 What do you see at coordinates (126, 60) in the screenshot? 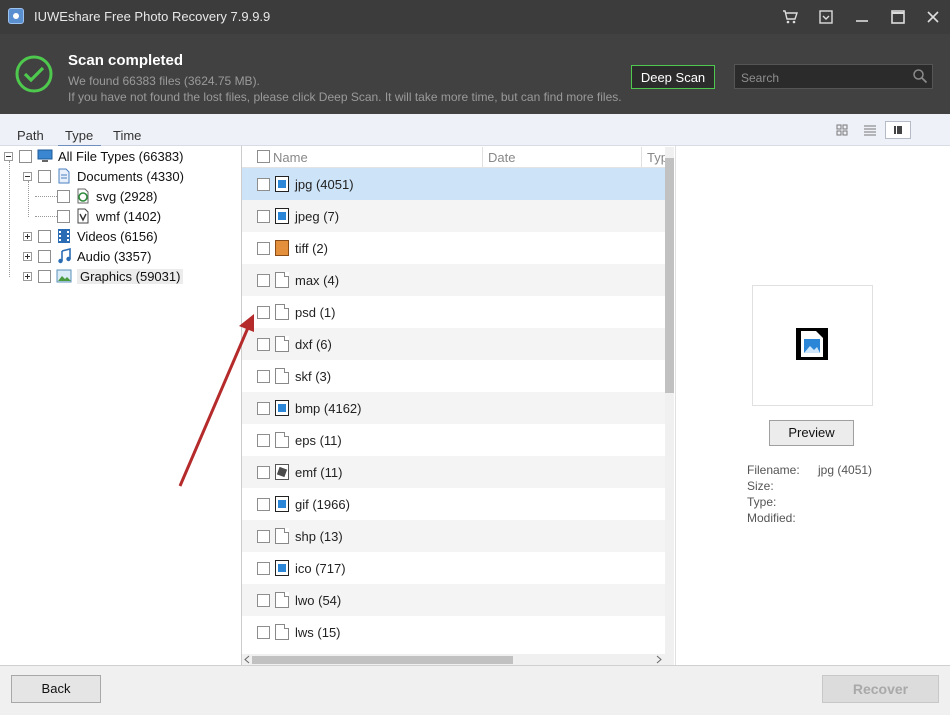
I see `scan-status-title: Scan completed` at bounding box center [126, 60].